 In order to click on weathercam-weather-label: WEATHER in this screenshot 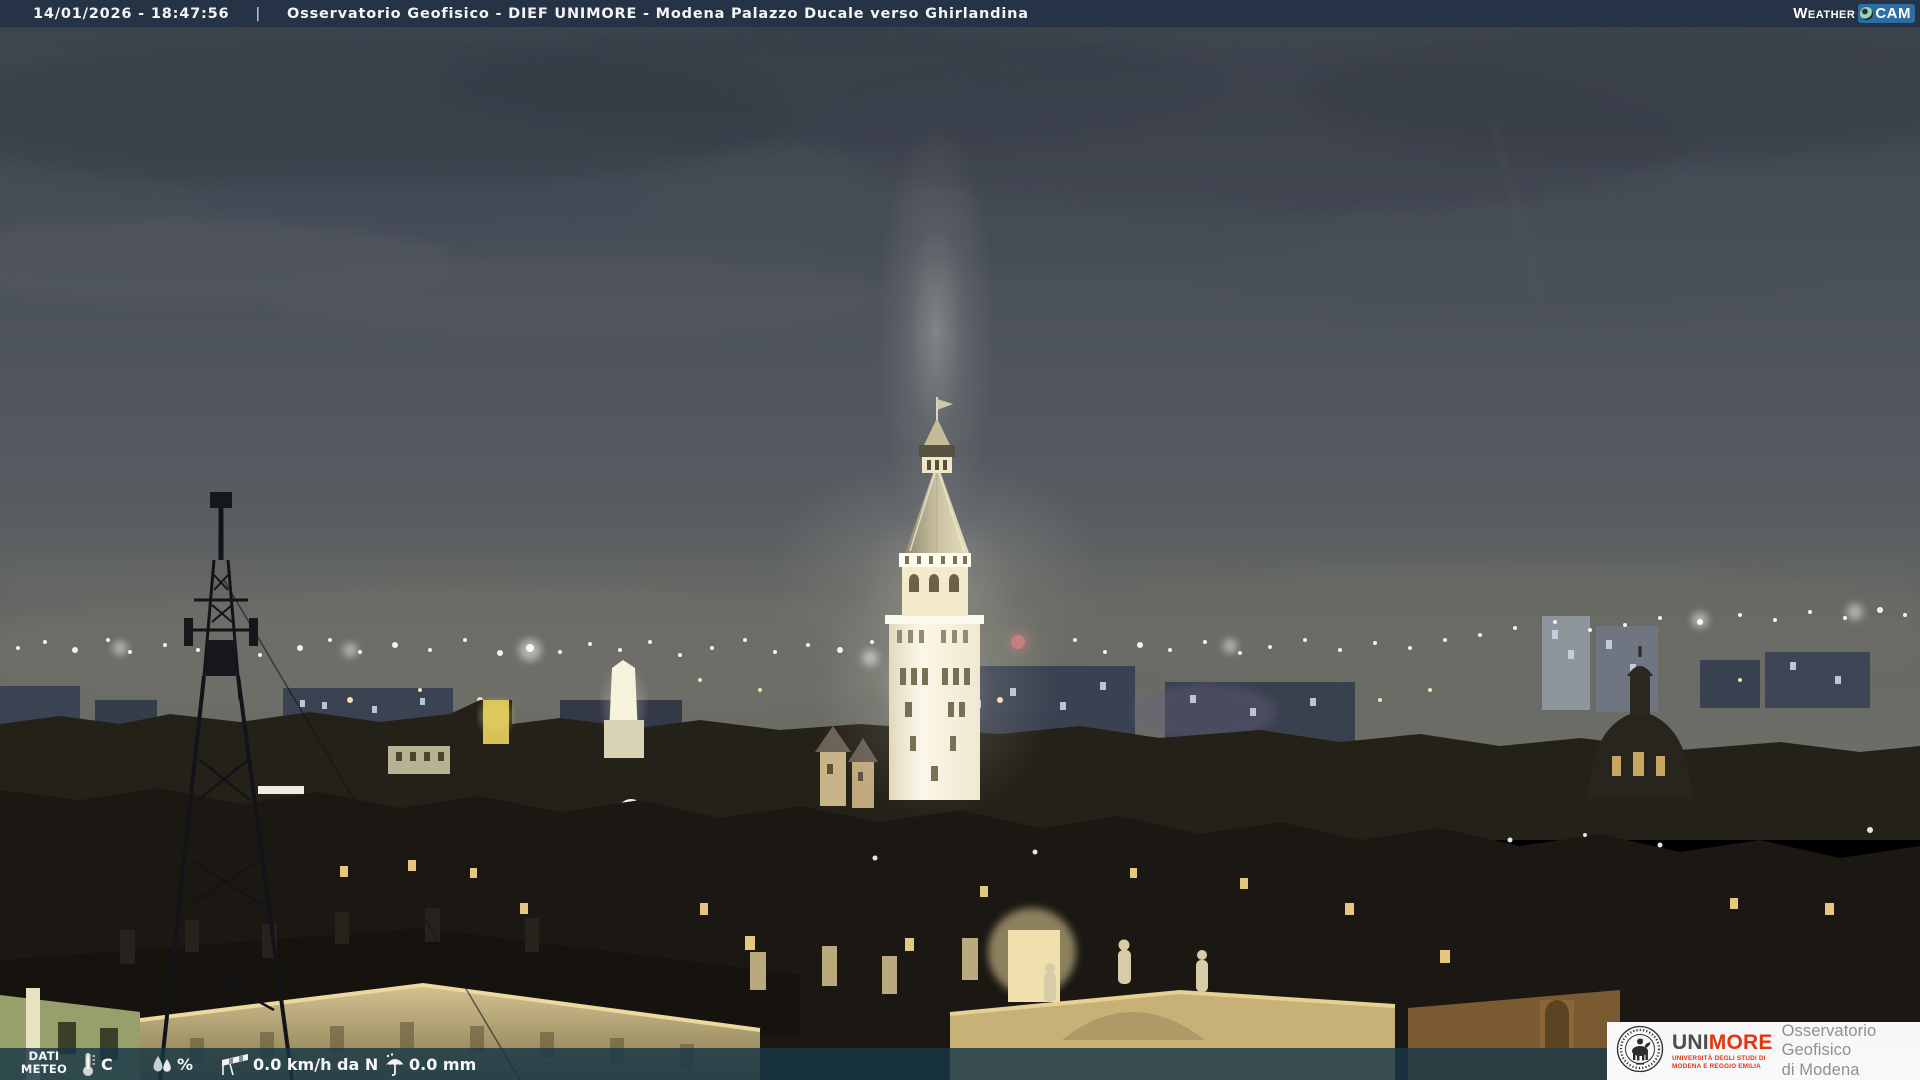, I will do `click(1824, 13)`.